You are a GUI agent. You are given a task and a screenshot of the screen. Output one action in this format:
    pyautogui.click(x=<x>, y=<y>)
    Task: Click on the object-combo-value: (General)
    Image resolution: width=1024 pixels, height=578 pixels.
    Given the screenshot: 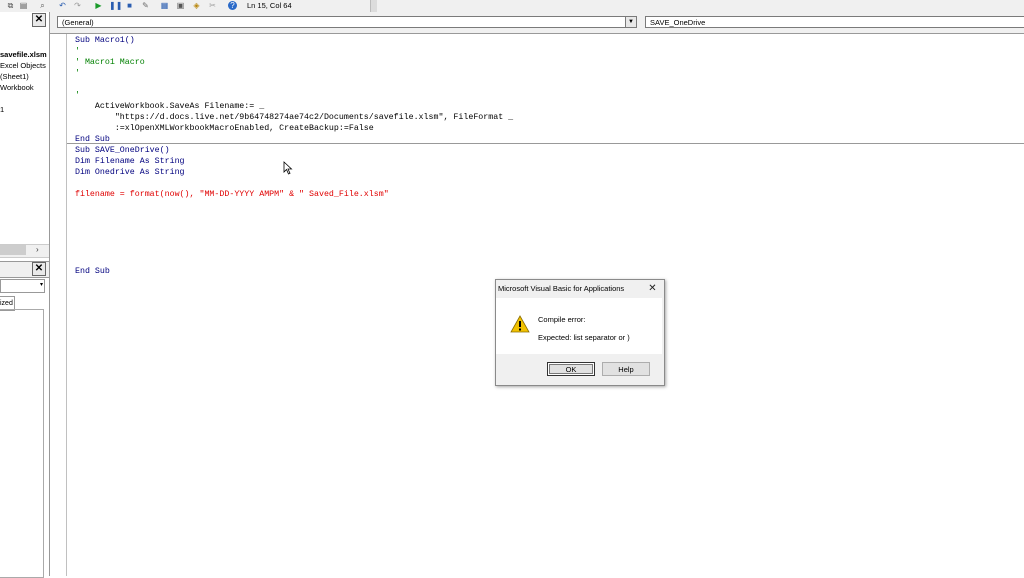 What is the action you would take?
    pyautogui.click(x=78, y=22)
    